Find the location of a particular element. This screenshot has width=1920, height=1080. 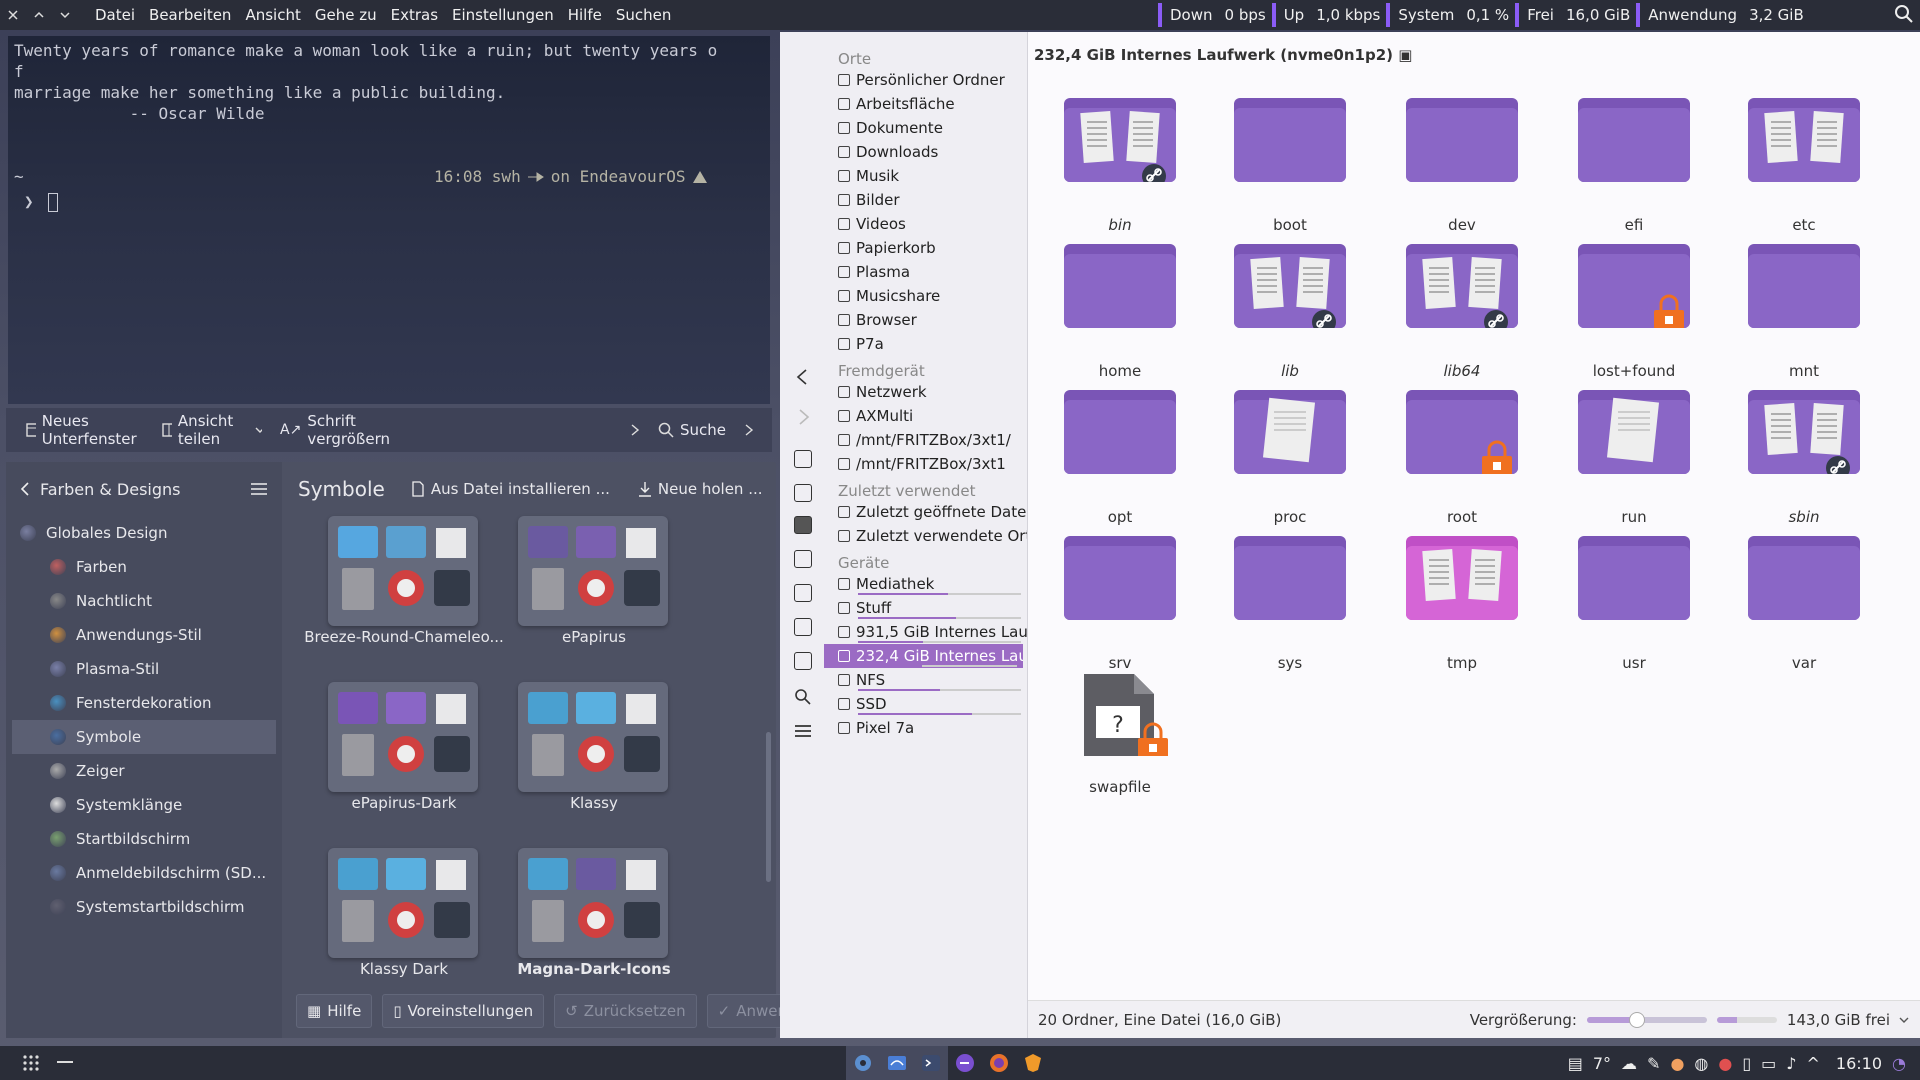

endeavour-task-icon is located at coordinates (965, 1063).